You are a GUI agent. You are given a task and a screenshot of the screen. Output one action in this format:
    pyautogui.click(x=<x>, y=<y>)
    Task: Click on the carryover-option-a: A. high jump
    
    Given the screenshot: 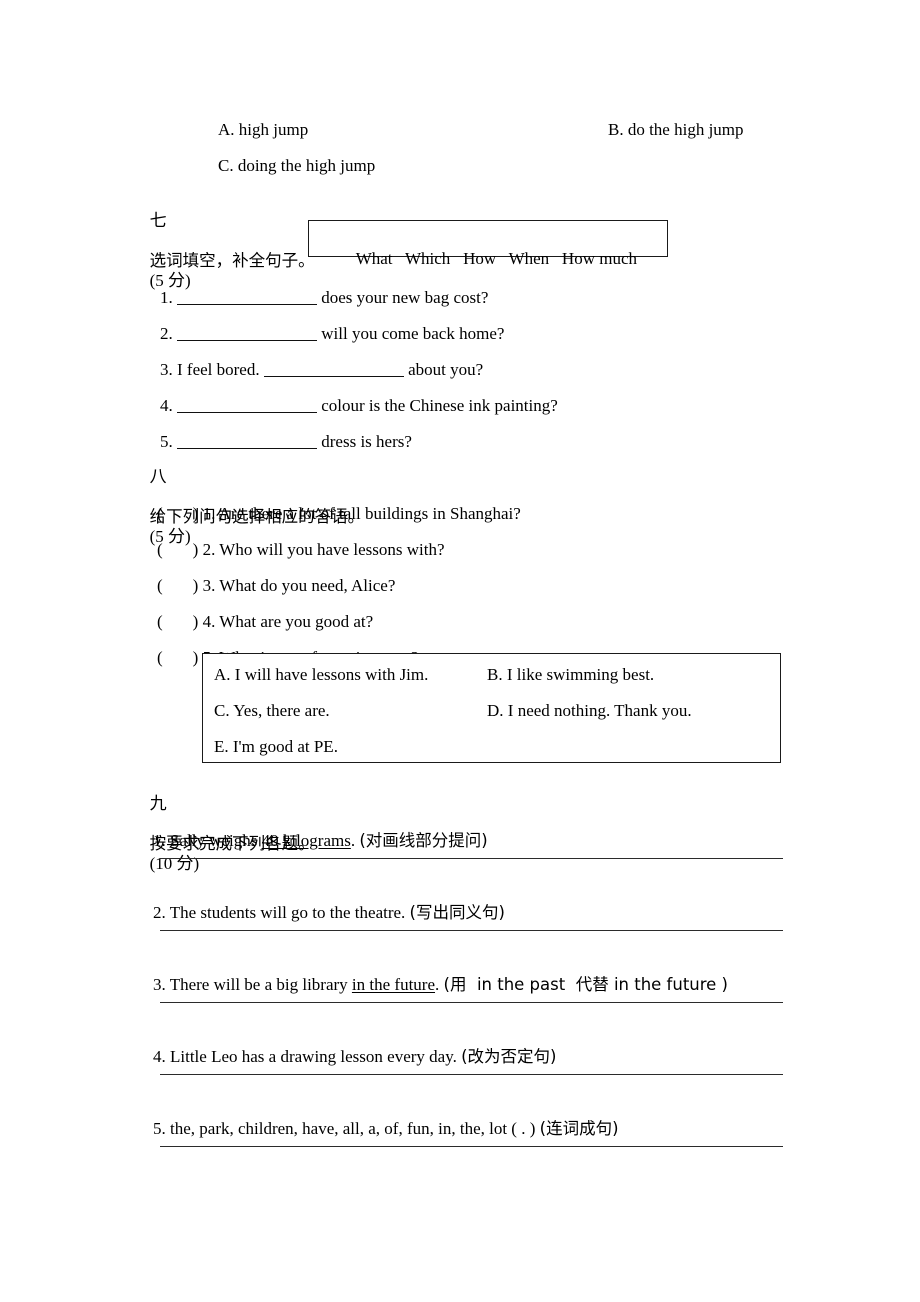 What is the action you would take?
    pyautogui.click(x=263, y=130)
    